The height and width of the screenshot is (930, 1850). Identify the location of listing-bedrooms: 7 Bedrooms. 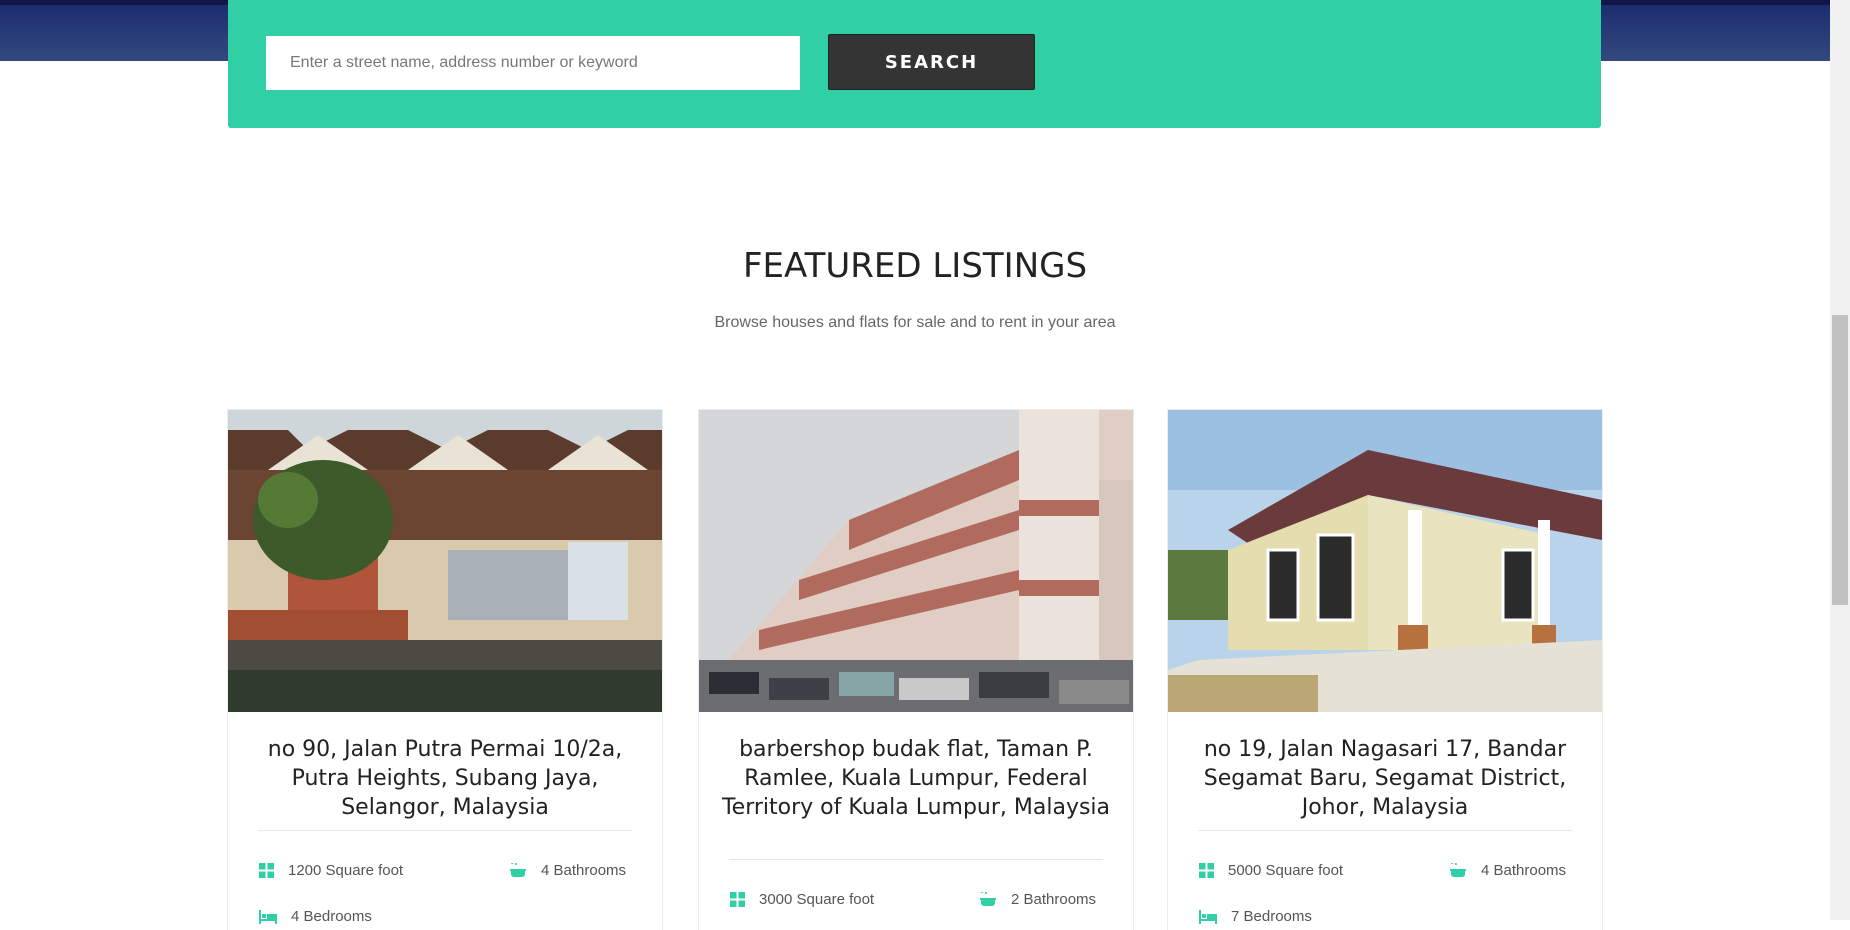
(1255, 916).